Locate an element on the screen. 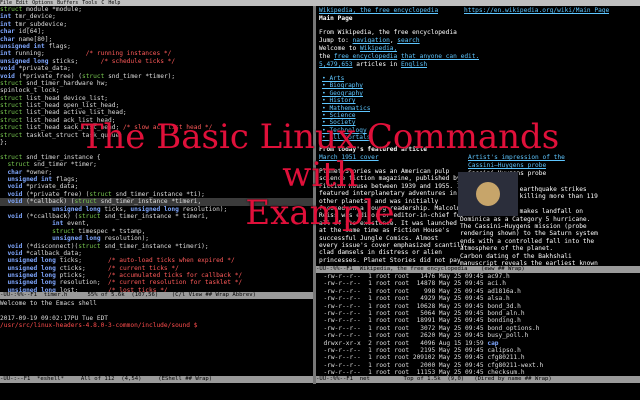 This screenshot has width=640, height=400. dired-row-meta: -rw-r--r-- 1 root root 2195 May 25 09:45 is located at coordinates (402, 350).